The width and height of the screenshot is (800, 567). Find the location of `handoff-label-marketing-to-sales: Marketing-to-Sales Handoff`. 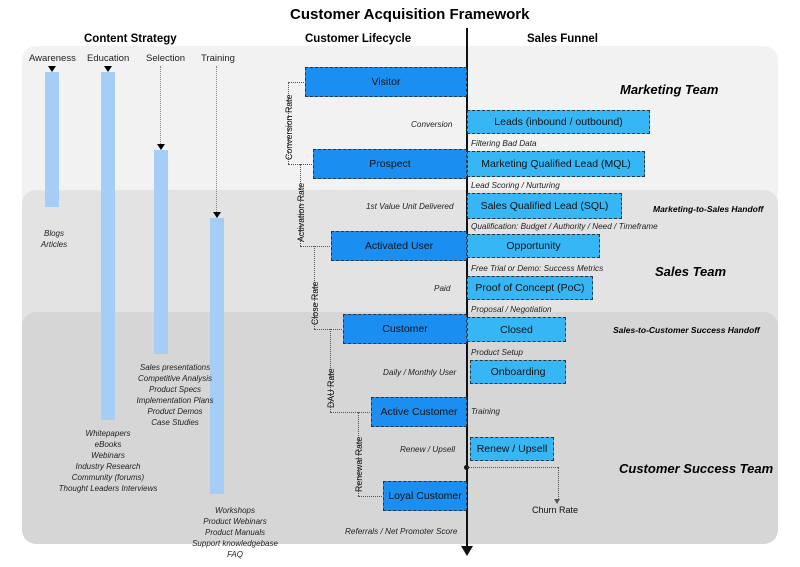

handoff-label-marketing-to-sales: Marketing-to-Sales Handoff is located at coordinates (708, 209).